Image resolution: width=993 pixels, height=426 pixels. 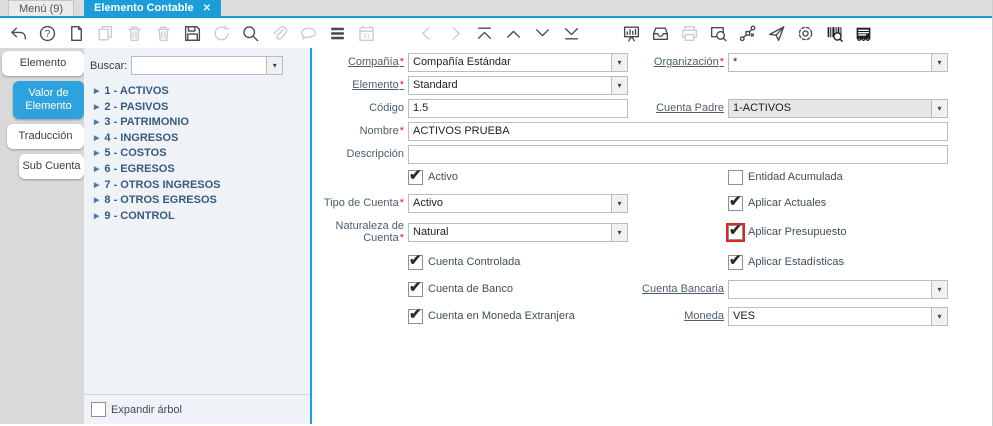 What do you see at coordinates (678, 289) in the screenshot?
I see `cuenta-bancaria-label: Cuenta Bancaria` at bounding box center [678, 289].